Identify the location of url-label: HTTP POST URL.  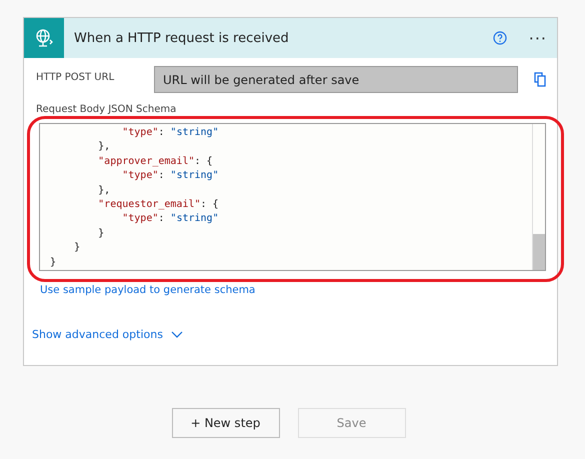
(76, 77).